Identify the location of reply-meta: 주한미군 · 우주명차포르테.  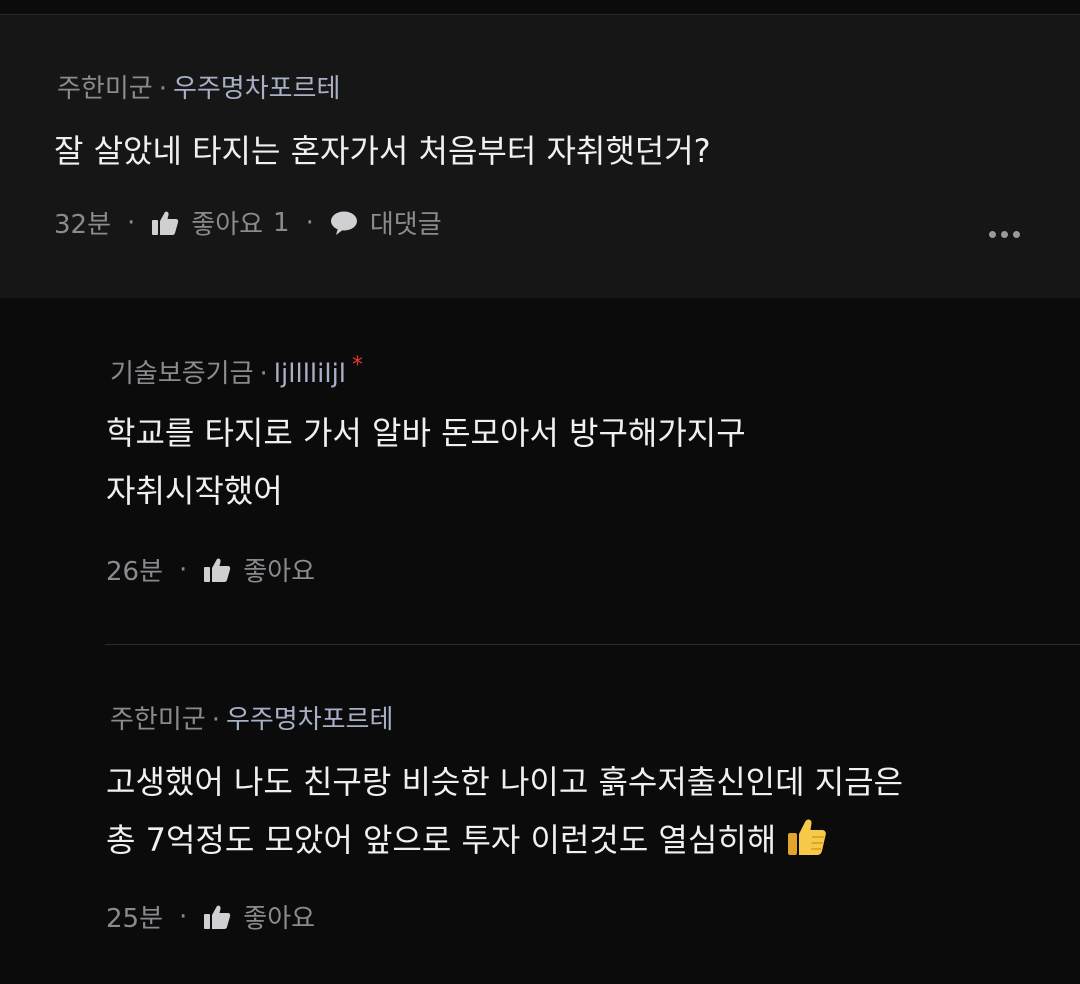
(251, 717).